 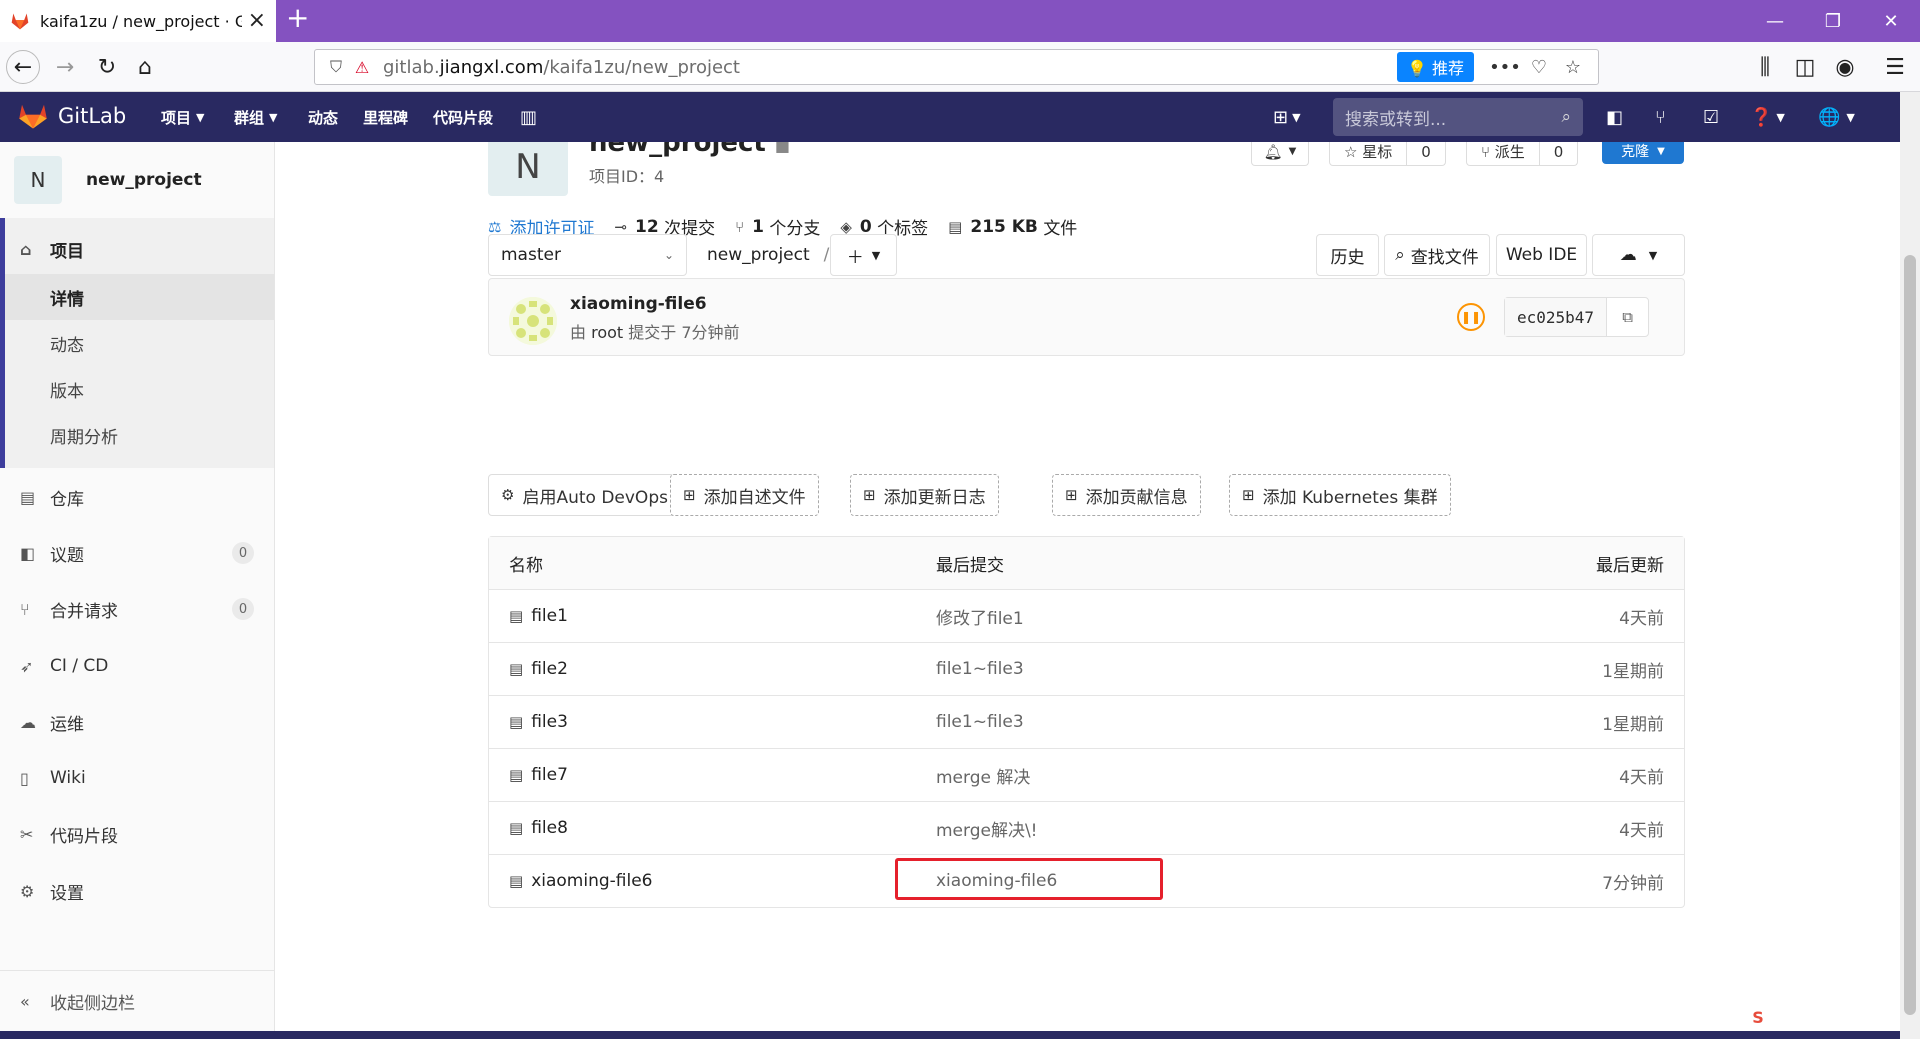 I want to click on sidebar-item-snippets: ✂ 代码片段, so click(x=137, y=834).